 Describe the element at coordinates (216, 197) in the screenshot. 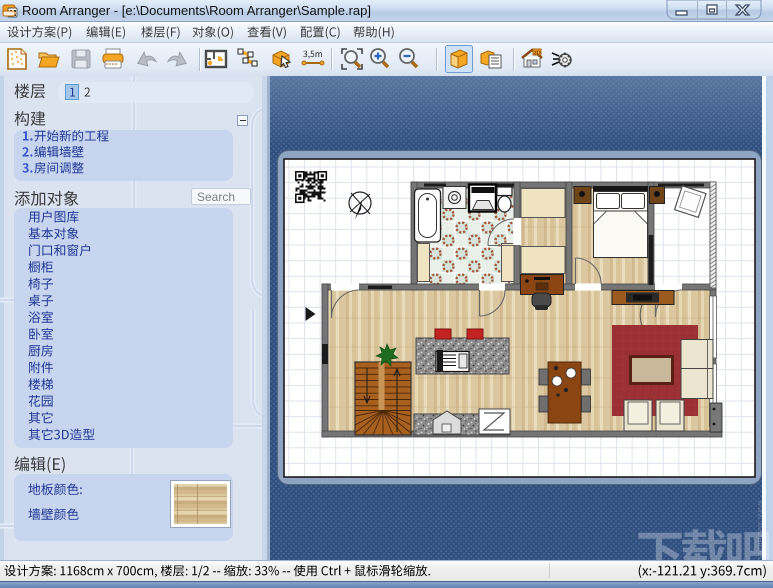

I see `svg-text: Search` at that location.